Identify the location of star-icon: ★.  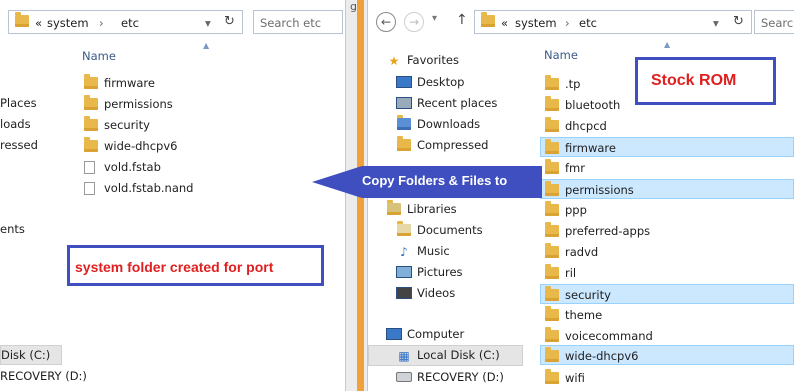
(394, 61).